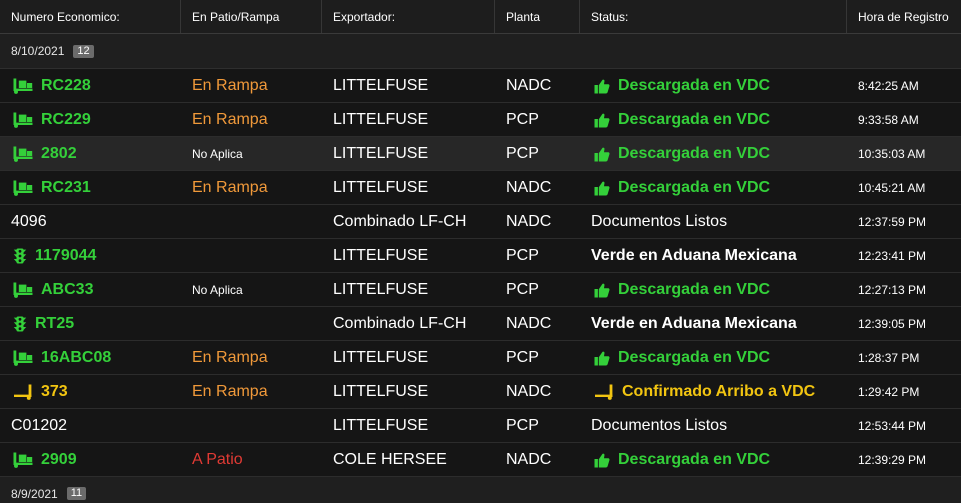 The height and width of the screenshot is (503, 961). Describe the element at coordinates (251, 221) in the screenshot. I see `patio-rampa-cell` at that location.